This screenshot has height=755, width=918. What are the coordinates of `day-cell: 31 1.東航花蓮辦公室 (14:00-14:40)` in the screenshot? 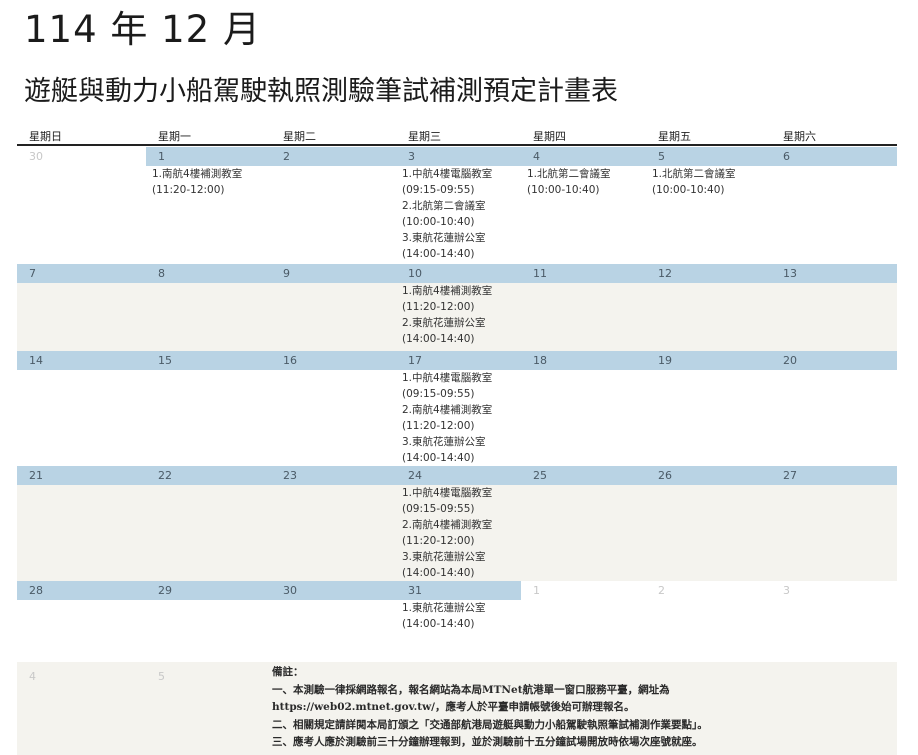 It's located at (458, 621).